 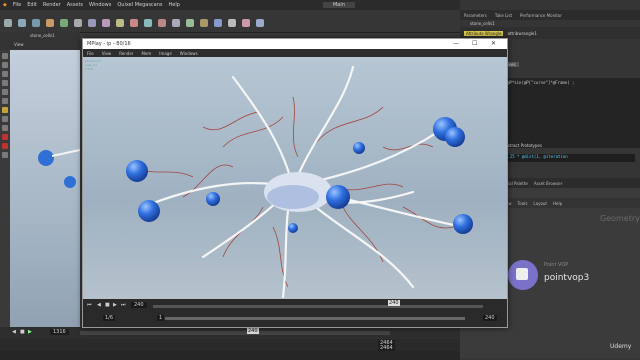 What do you see at coordinates (567, 278) in the screenshot?
I see `node-name-label: pointvop3` at bounding box center [567, 278].